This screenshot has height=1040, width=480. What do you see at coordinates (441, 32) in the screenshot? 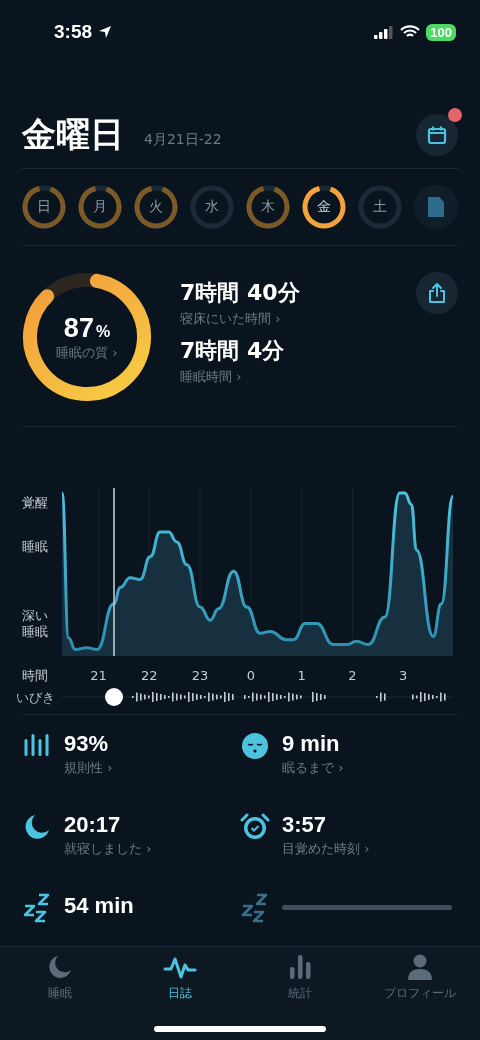
I see `battery-level: 100` at bounding box center [441, 32].